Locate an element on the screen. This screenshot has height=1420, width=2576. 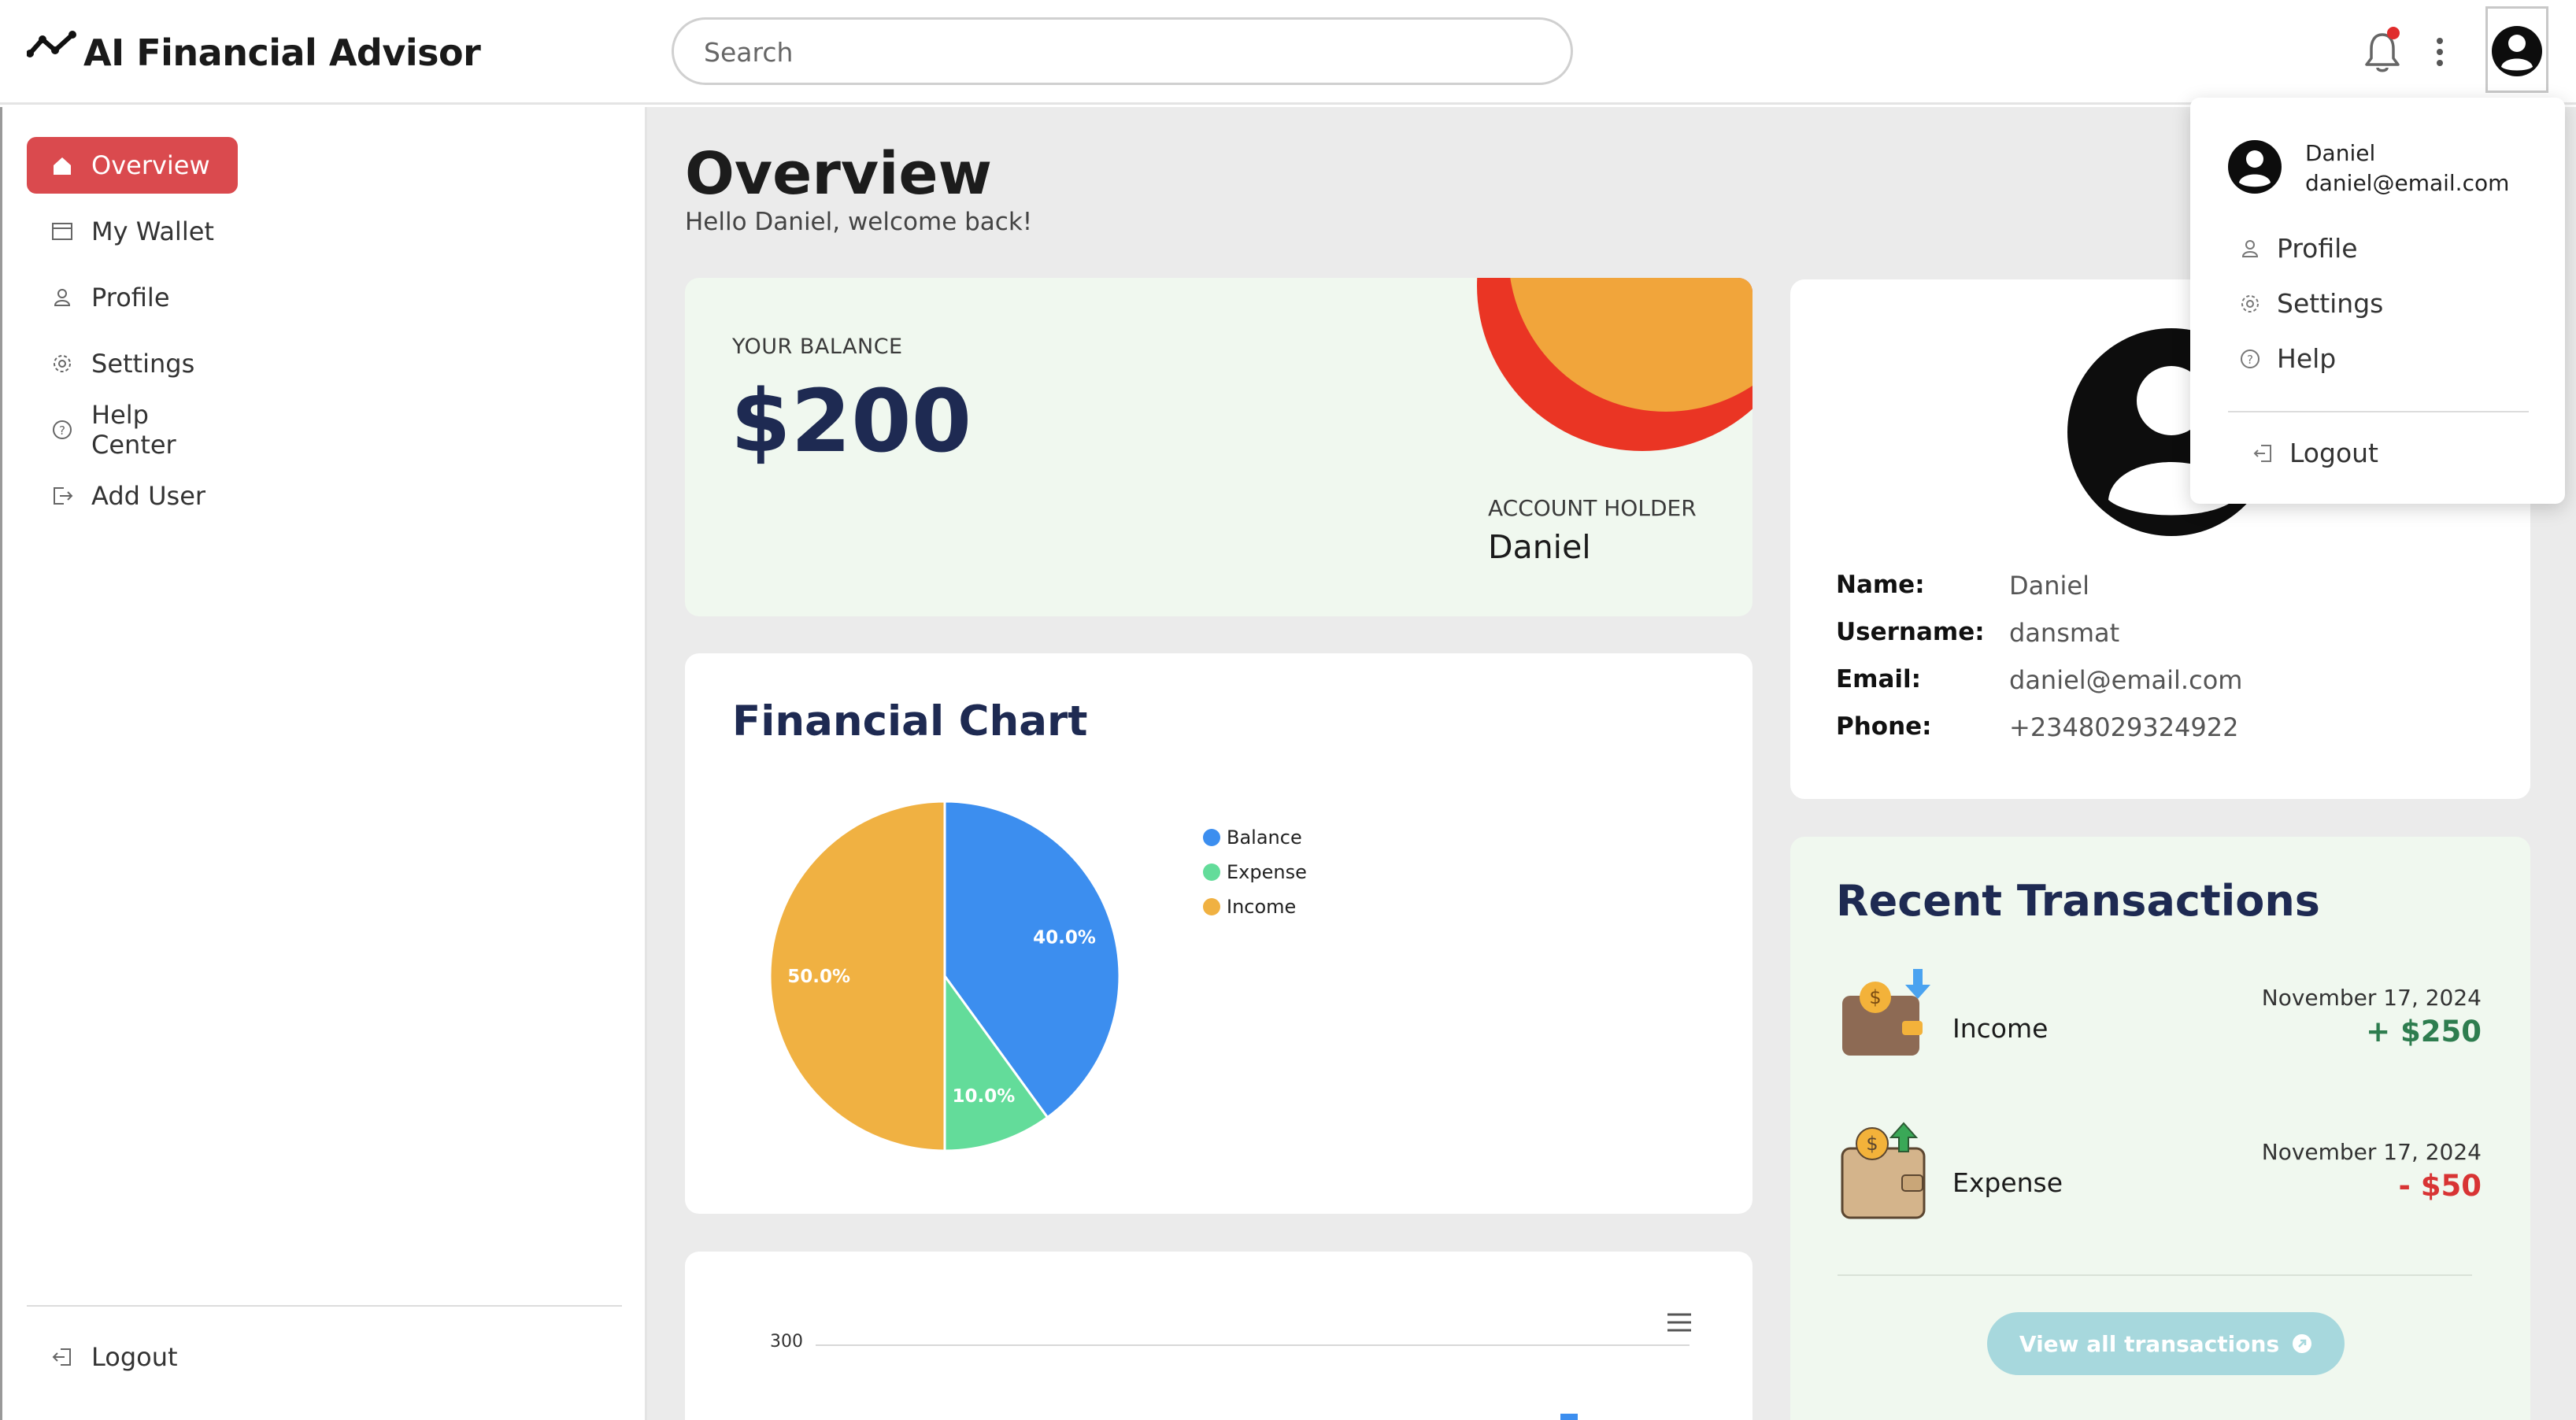
balance-card: YOUR BALANCE $200 ACCOUNT HOLDER Daniel is located at coordinates (1218, 447).